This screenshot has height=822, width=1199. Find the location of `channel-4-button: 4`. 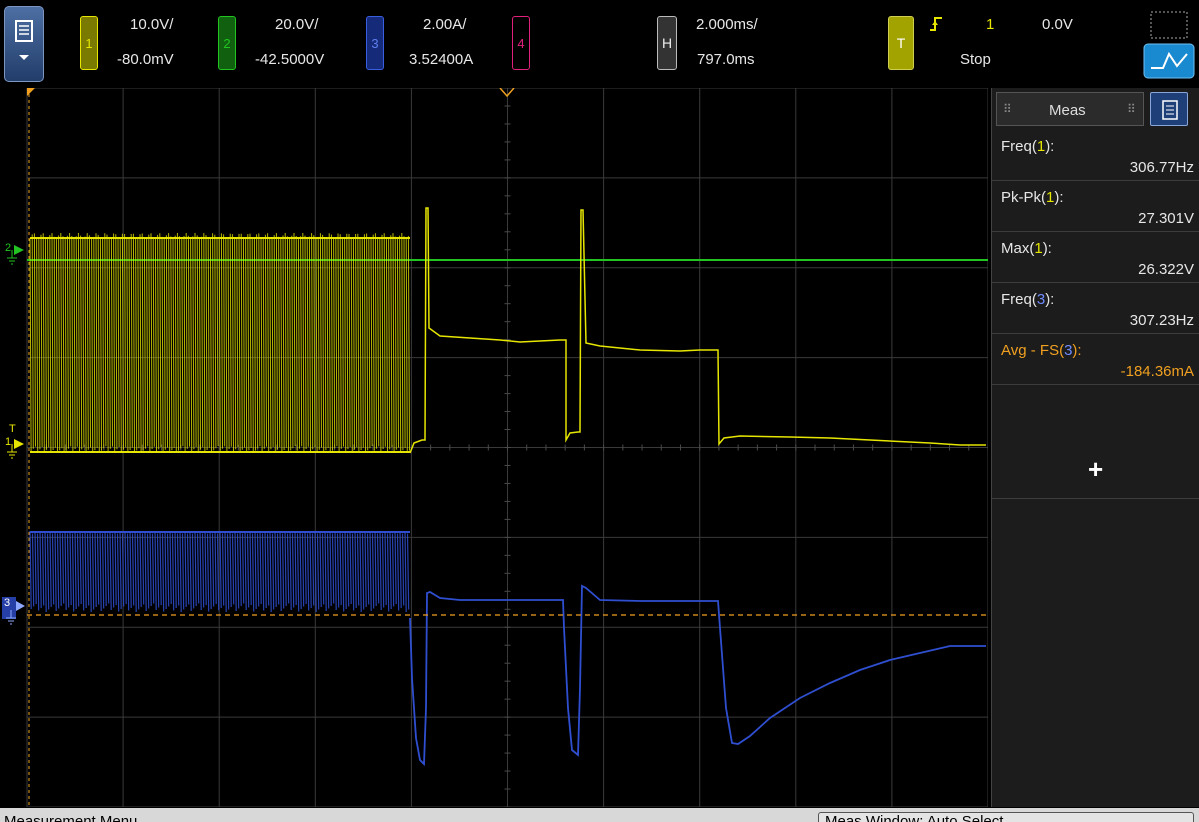

channel-4-button: 4 is located at coordinates (521, 43).